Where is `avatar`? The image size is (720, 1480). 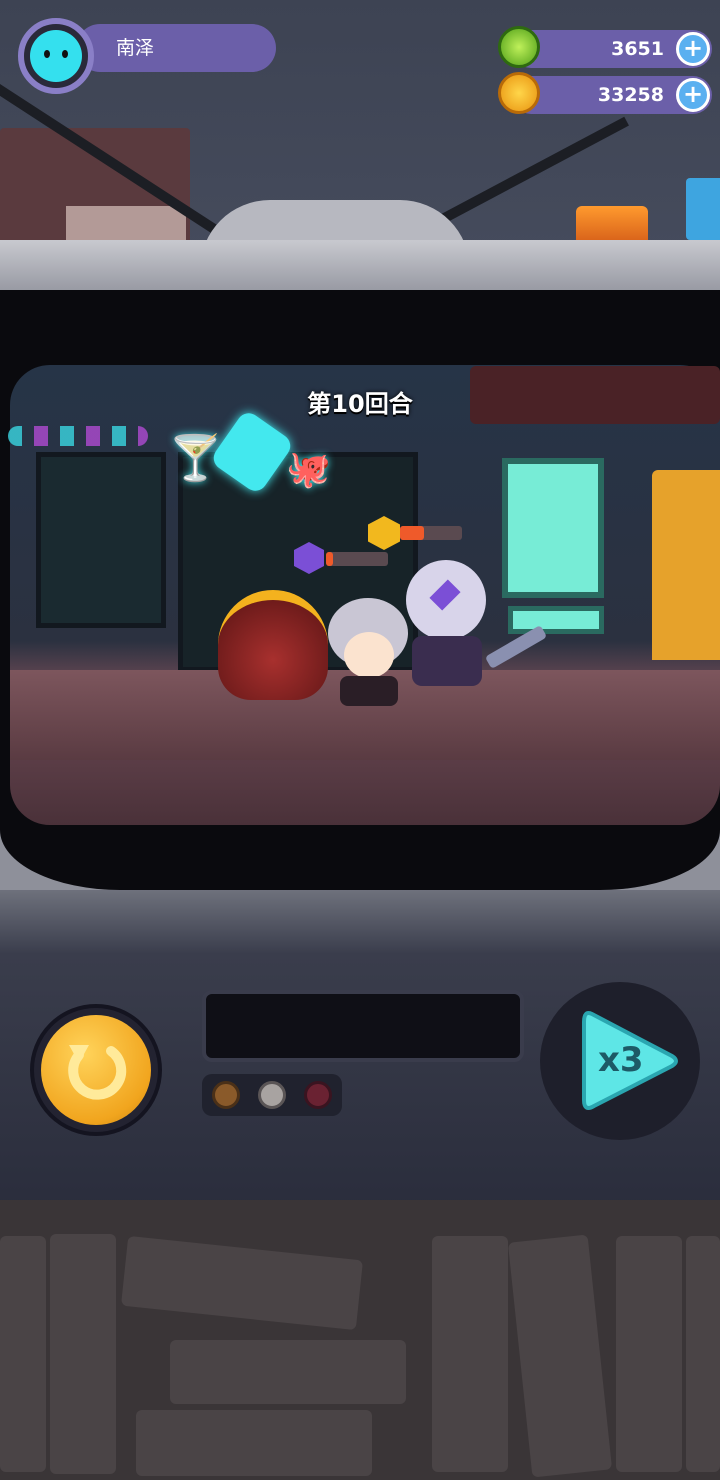
avatar is located at coordinates (56, 56).